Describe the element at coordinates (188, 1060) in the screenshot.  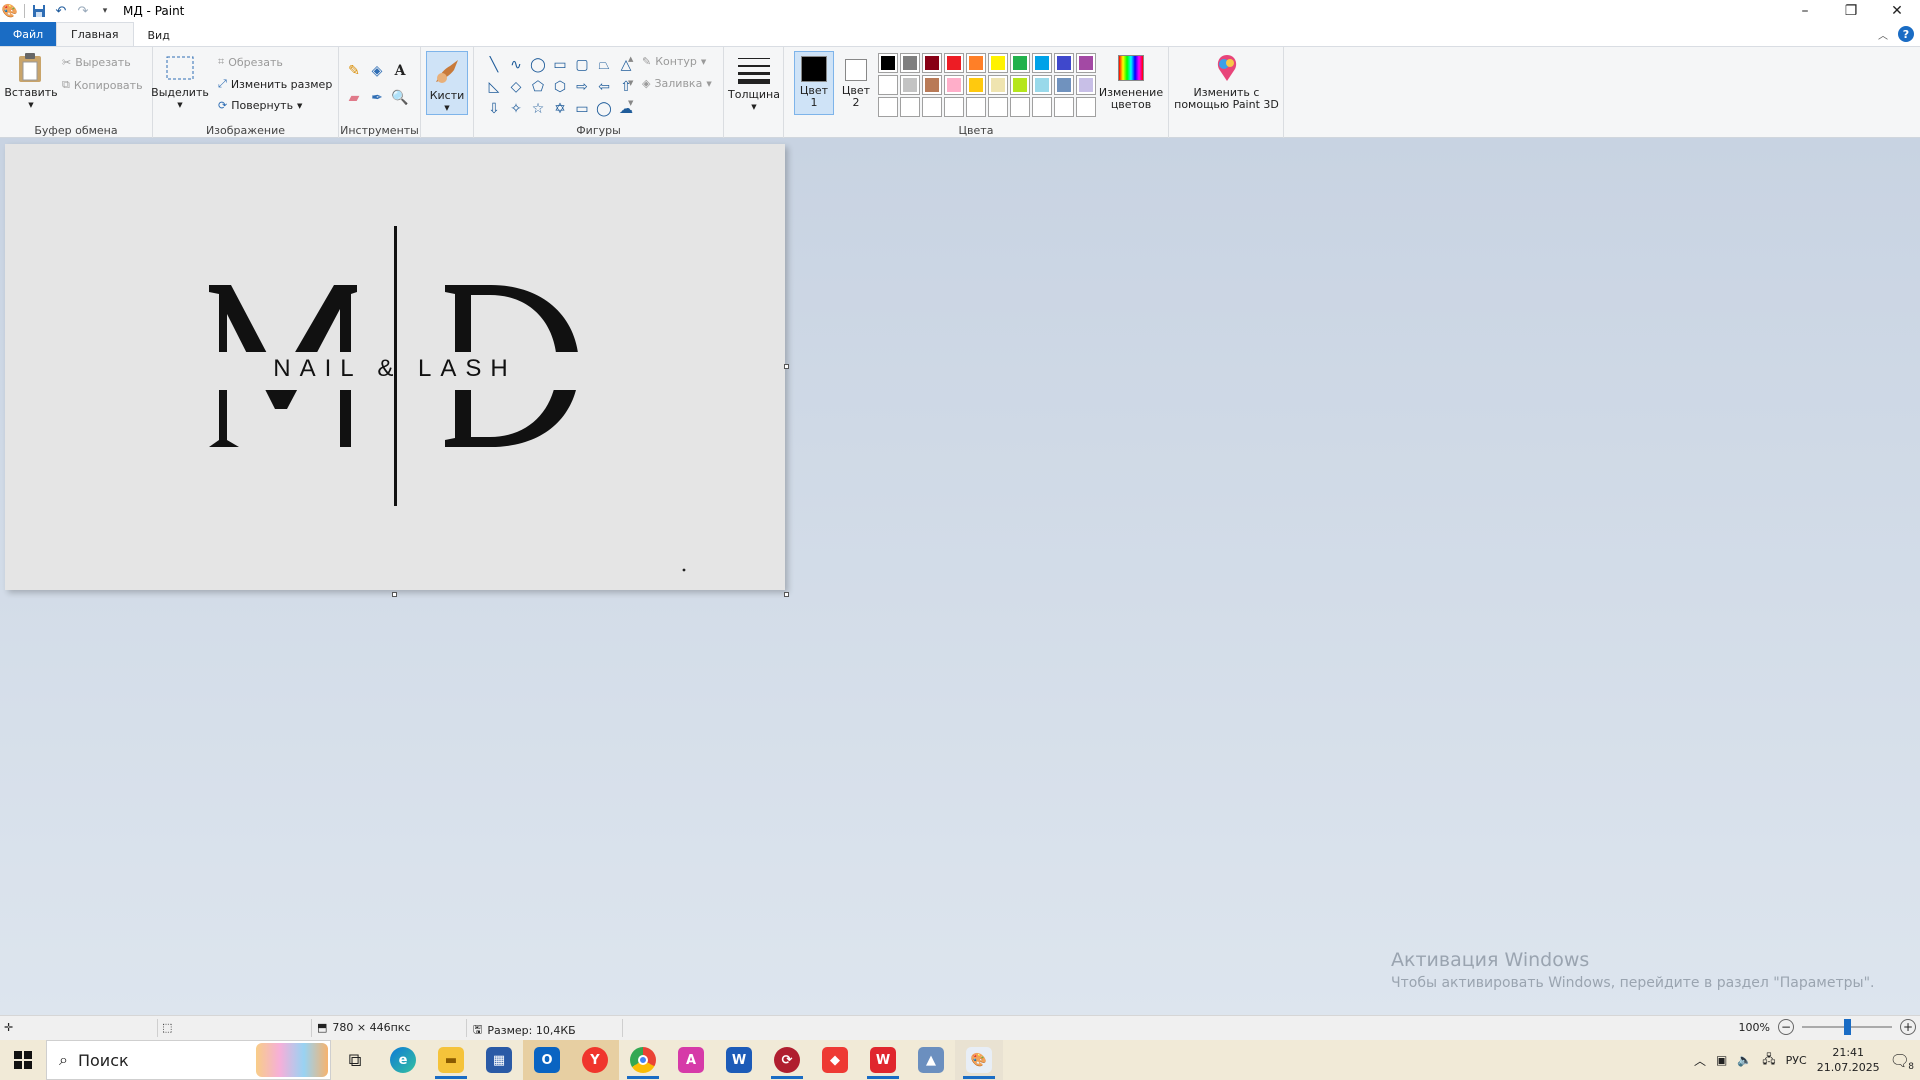
I see `taskbar-search: ⌕ Поиск` at that location.